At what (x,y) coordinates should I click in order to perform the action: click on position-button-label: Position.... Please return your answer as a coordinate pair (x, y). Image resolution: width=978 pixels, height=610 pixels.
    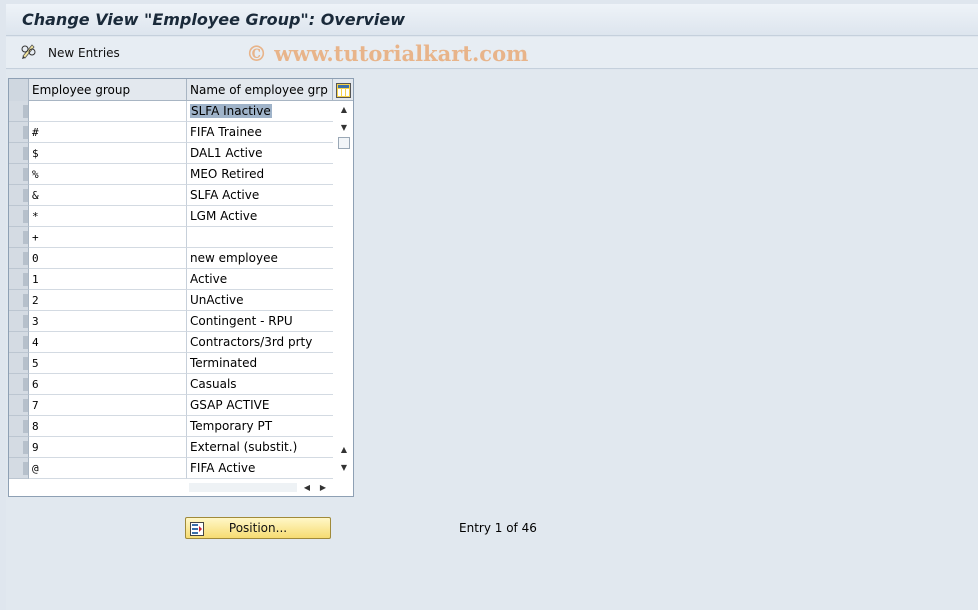
    Looking at the image, I should click on (258, 528).